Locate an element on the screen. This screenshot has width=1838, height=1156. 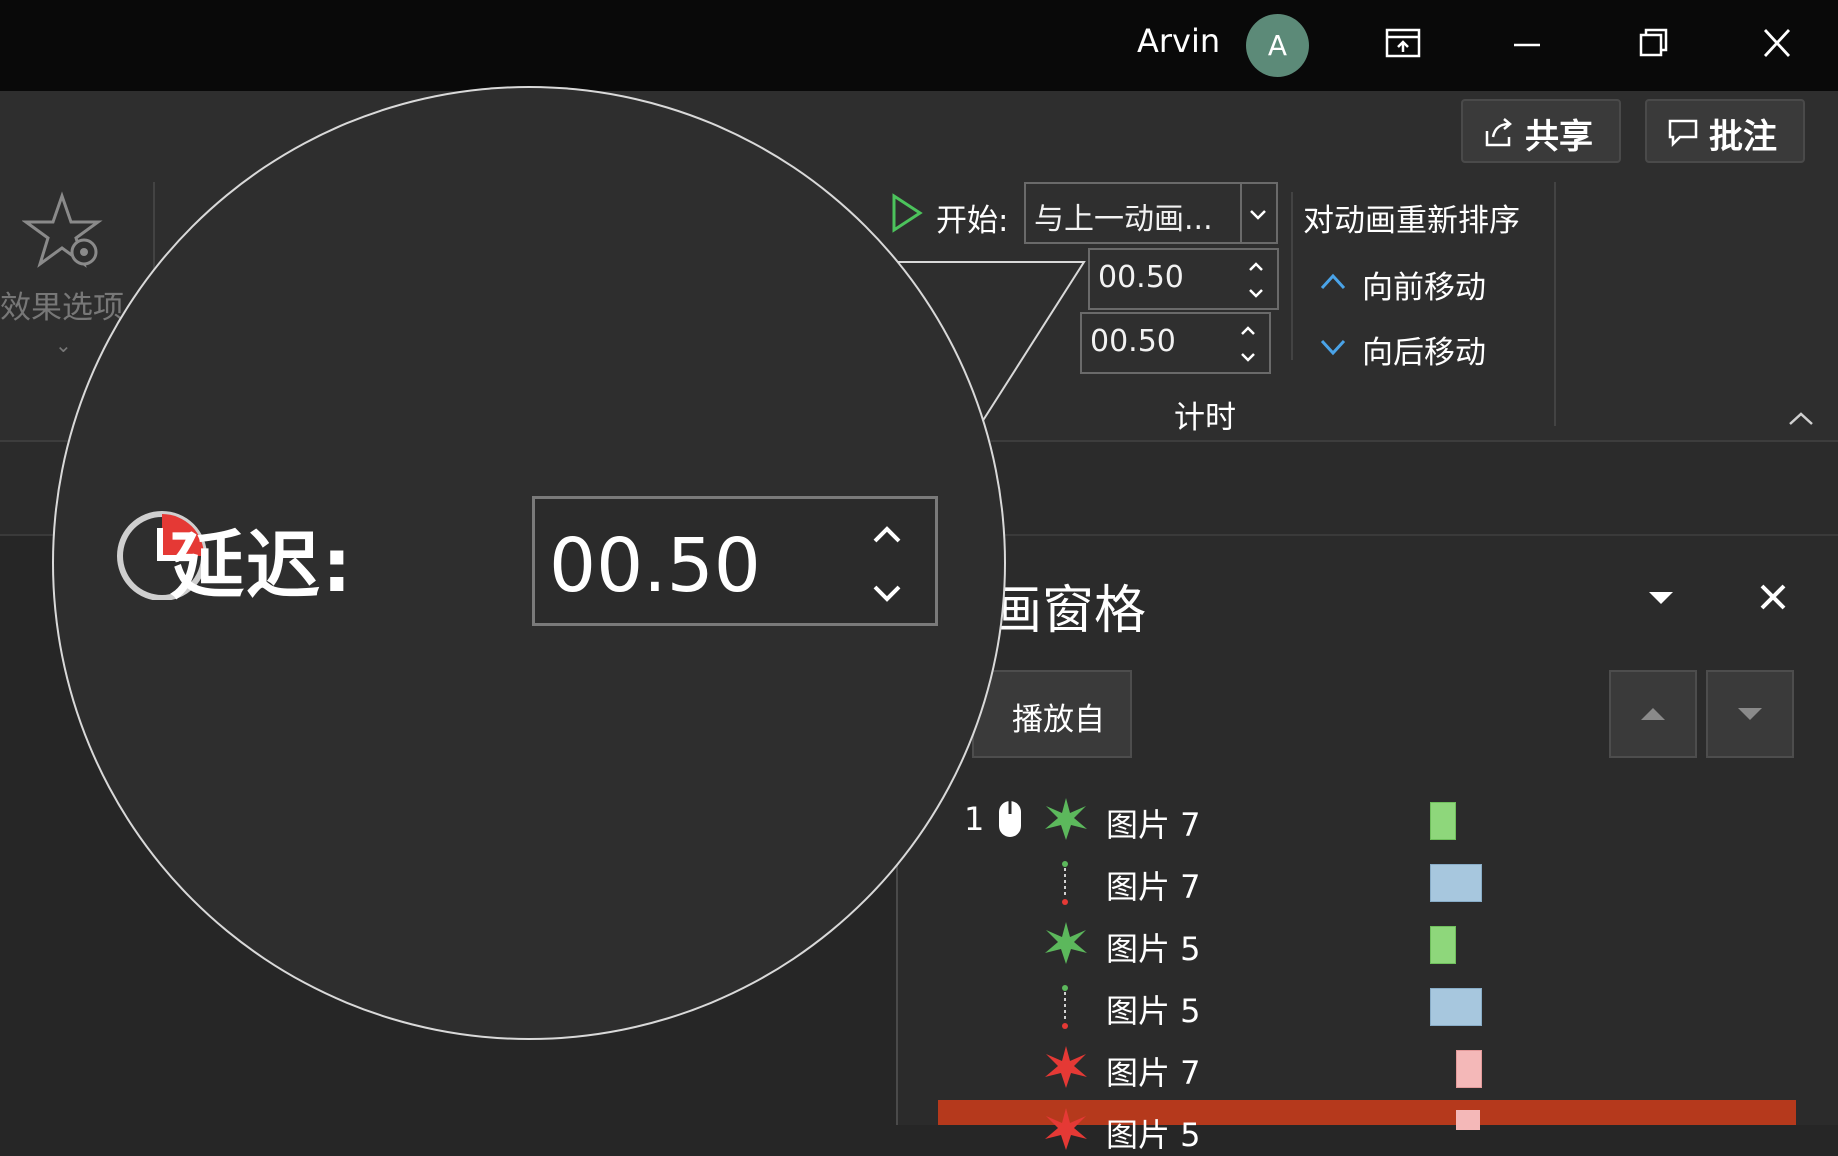
effect-options-label: 效果选项 is located at coordinates (62, 304).